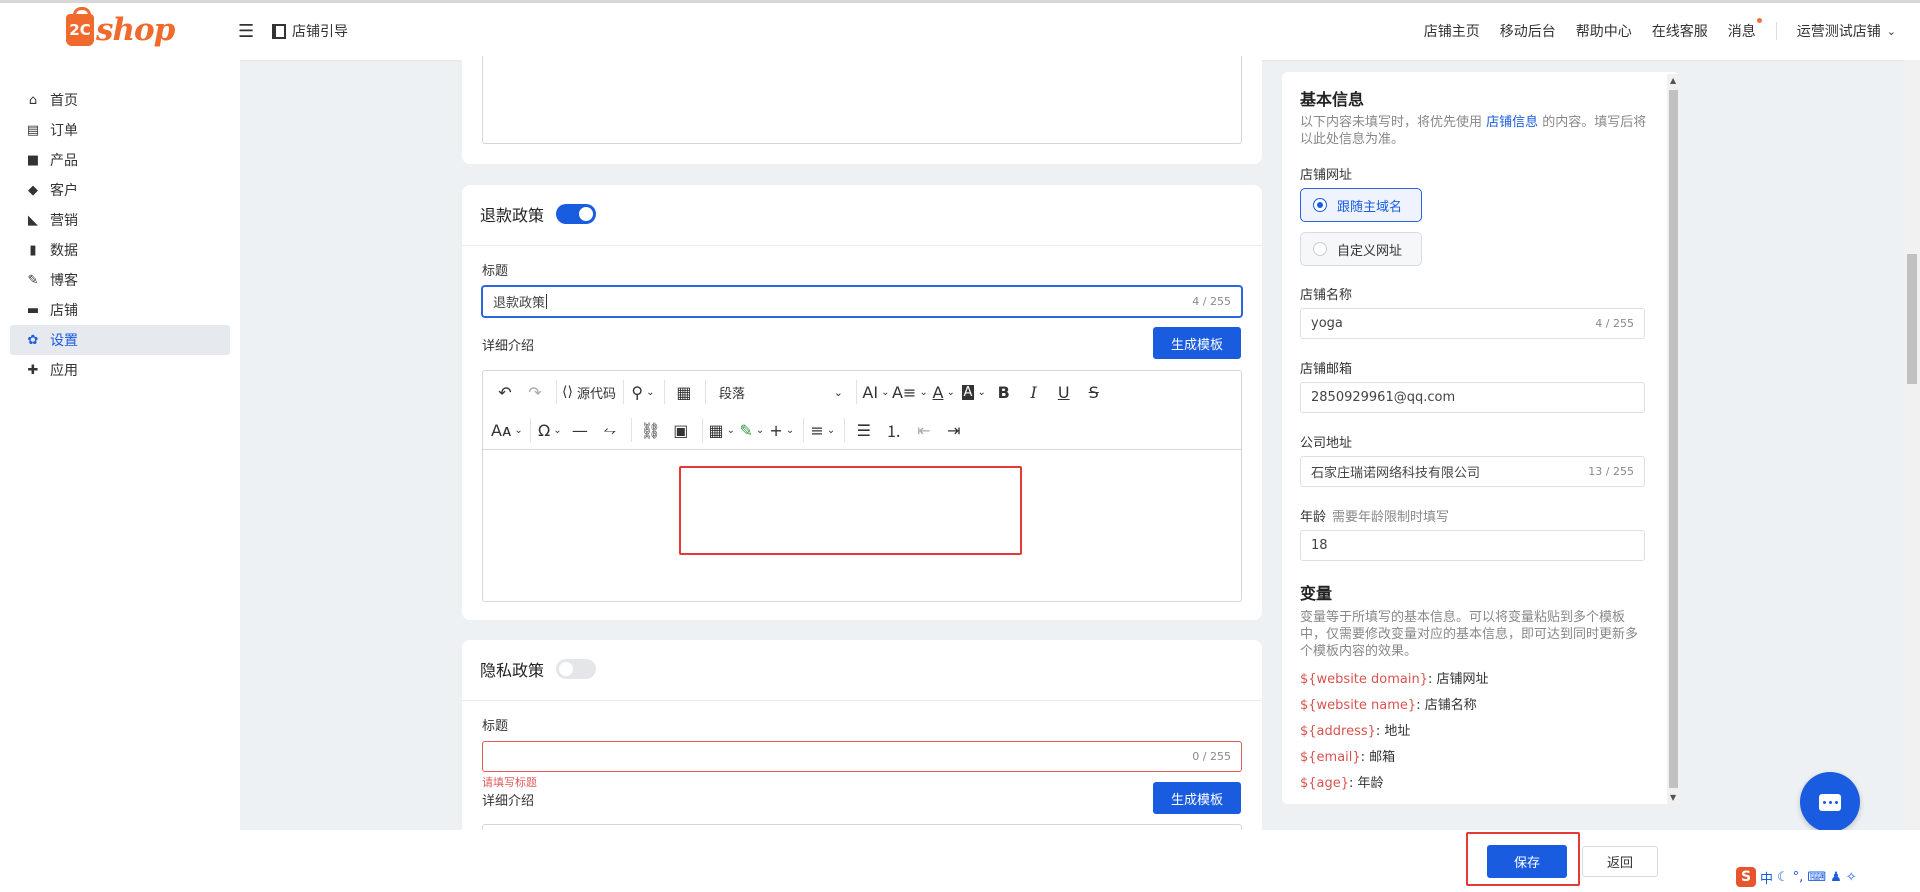  Describe the element at coordinates (1391, 517) in the screenshot. I see `age-hint: 需要年龄限制时填写` at that location.